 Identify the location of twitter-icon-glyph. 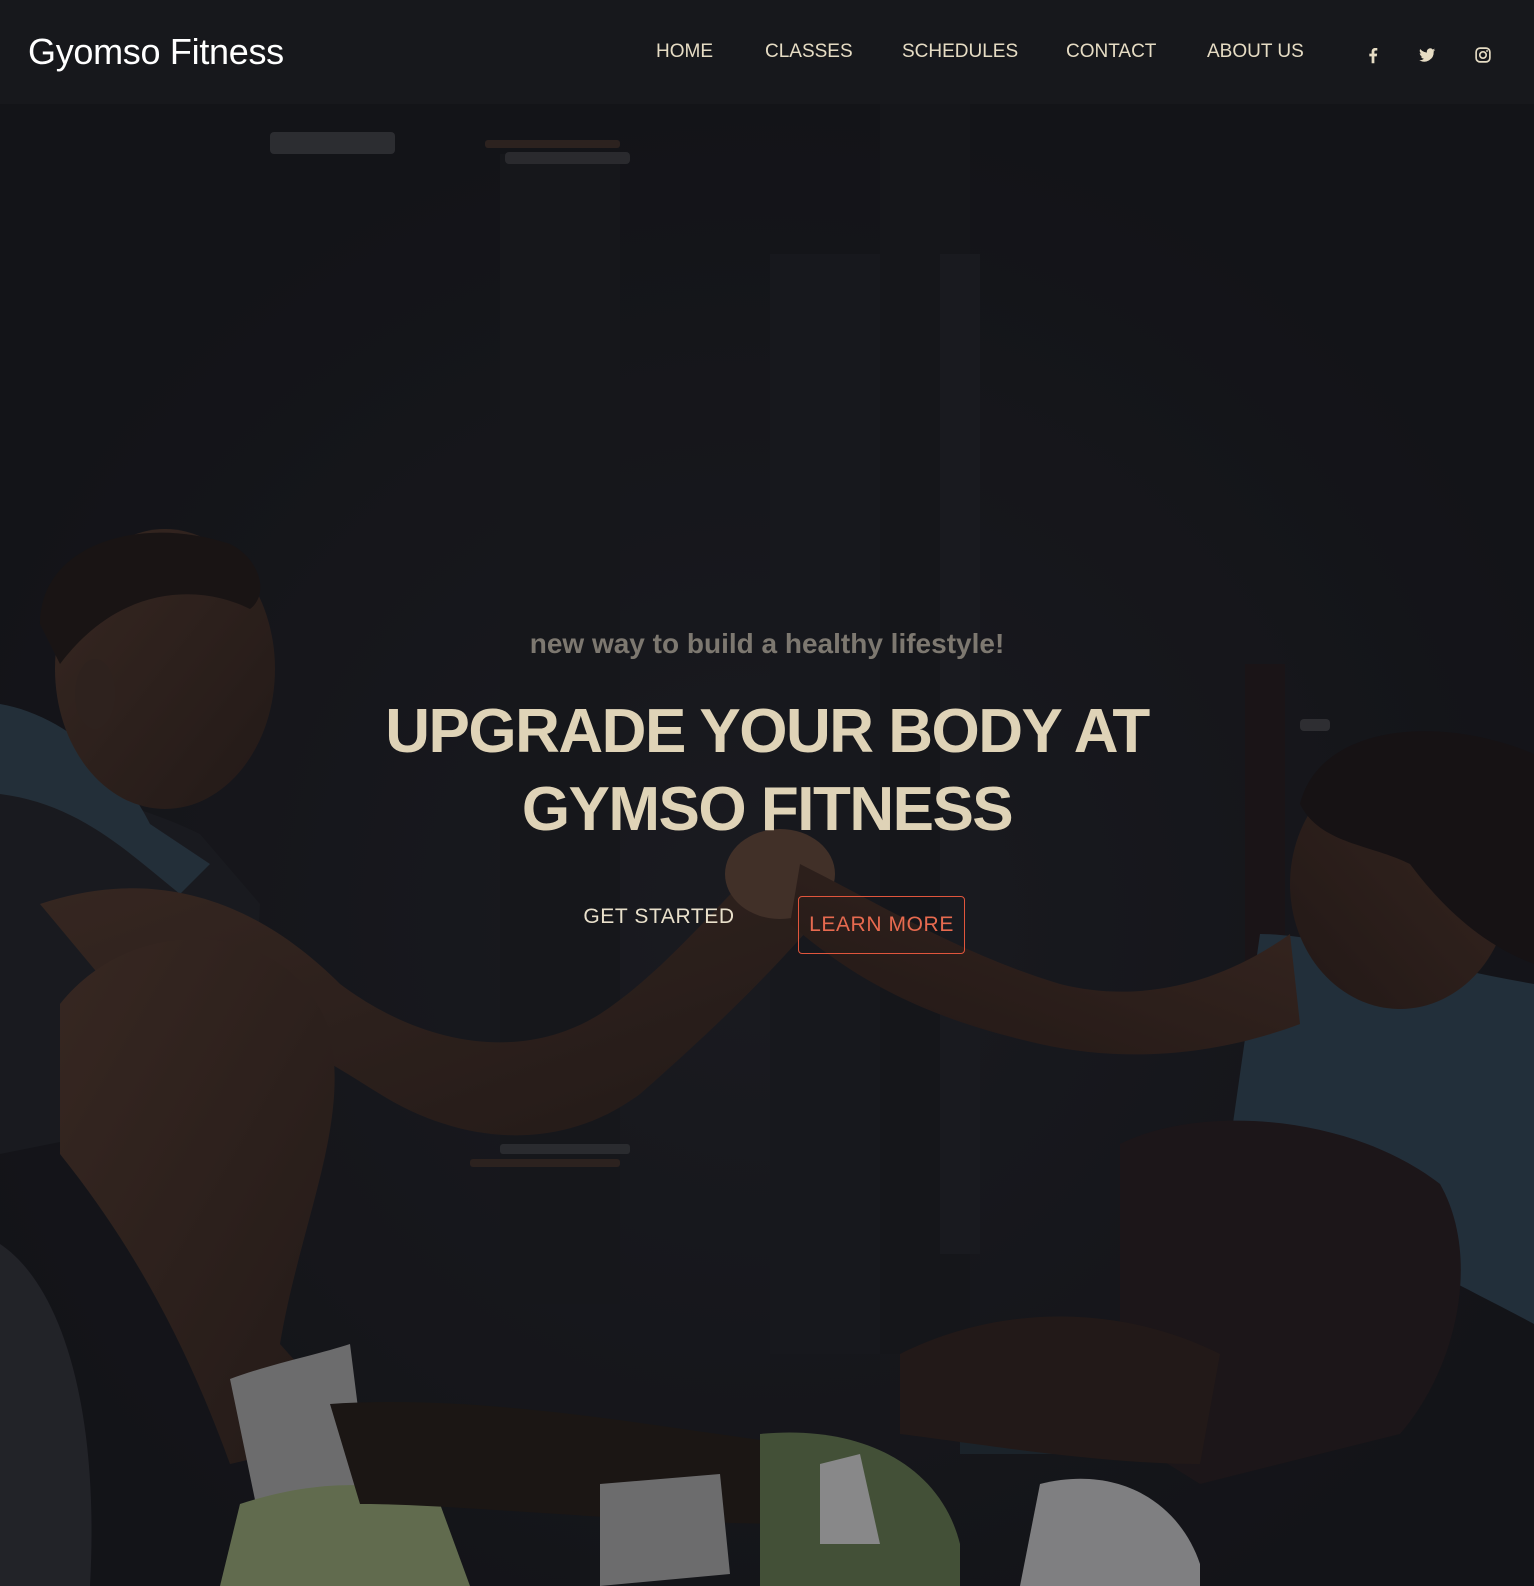
(1427, 55).